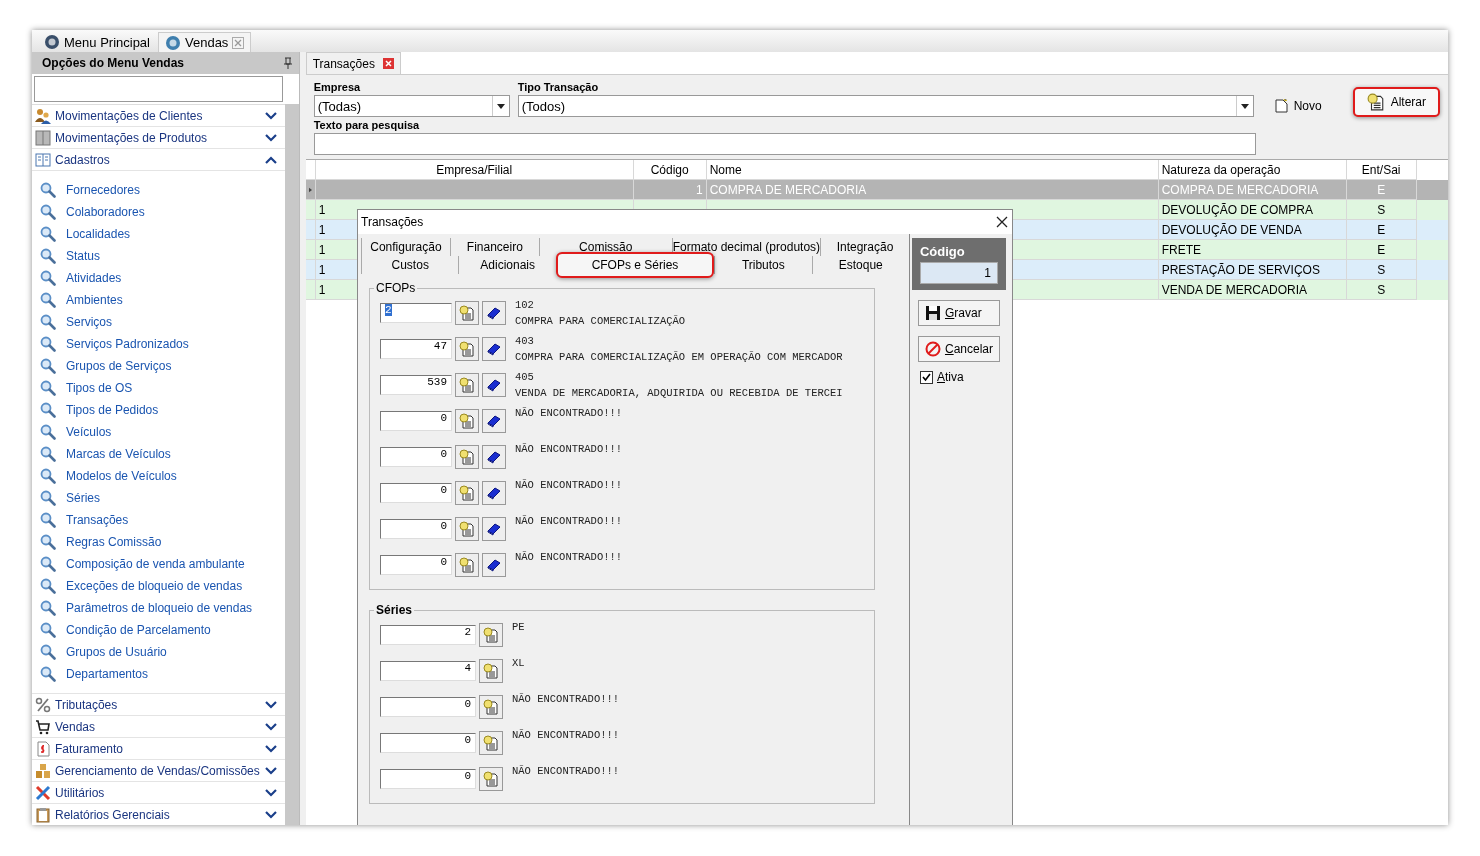 The image size is (1480, 856). Describe the element at coordinates (1237, 209) in the screenshot. I see `table-cell: DEVOLUÇÃO DE COMPRA` at that location.